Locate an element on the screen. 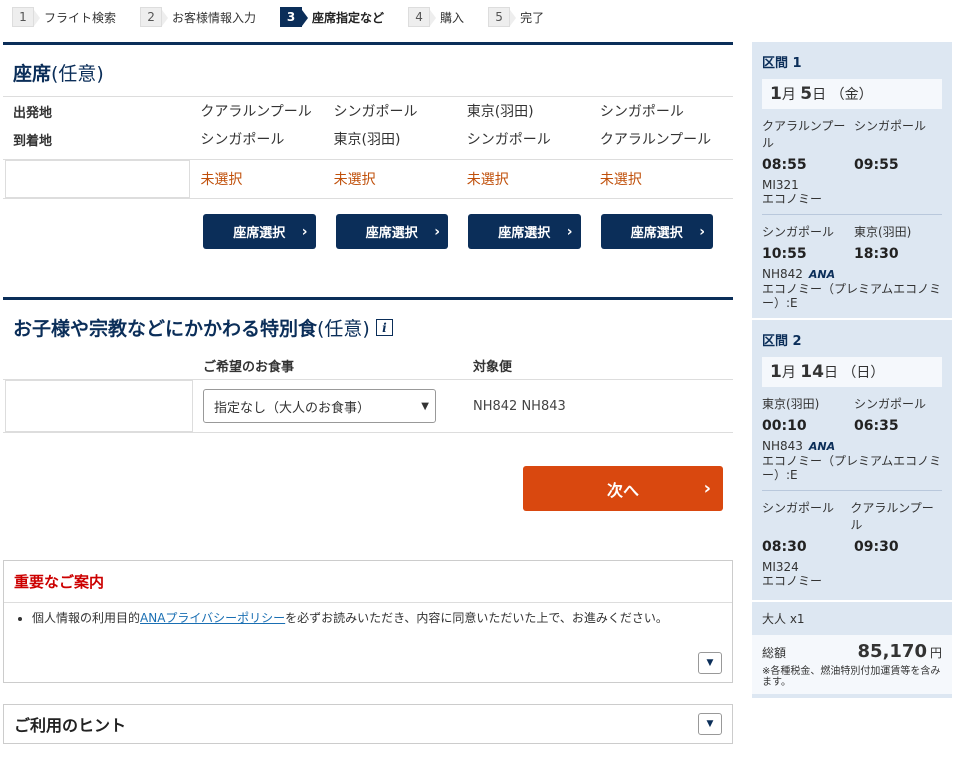 Image resolution: width=960 pixels, height=765 pixels. flight-to: 東京(羽田) is located at coordinates (883, 232).